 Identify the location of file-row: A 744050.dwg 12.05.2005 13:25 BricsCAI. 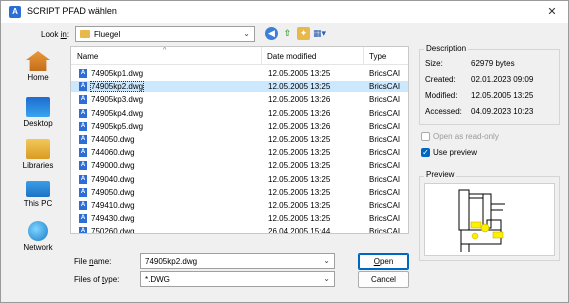
(239, 139).